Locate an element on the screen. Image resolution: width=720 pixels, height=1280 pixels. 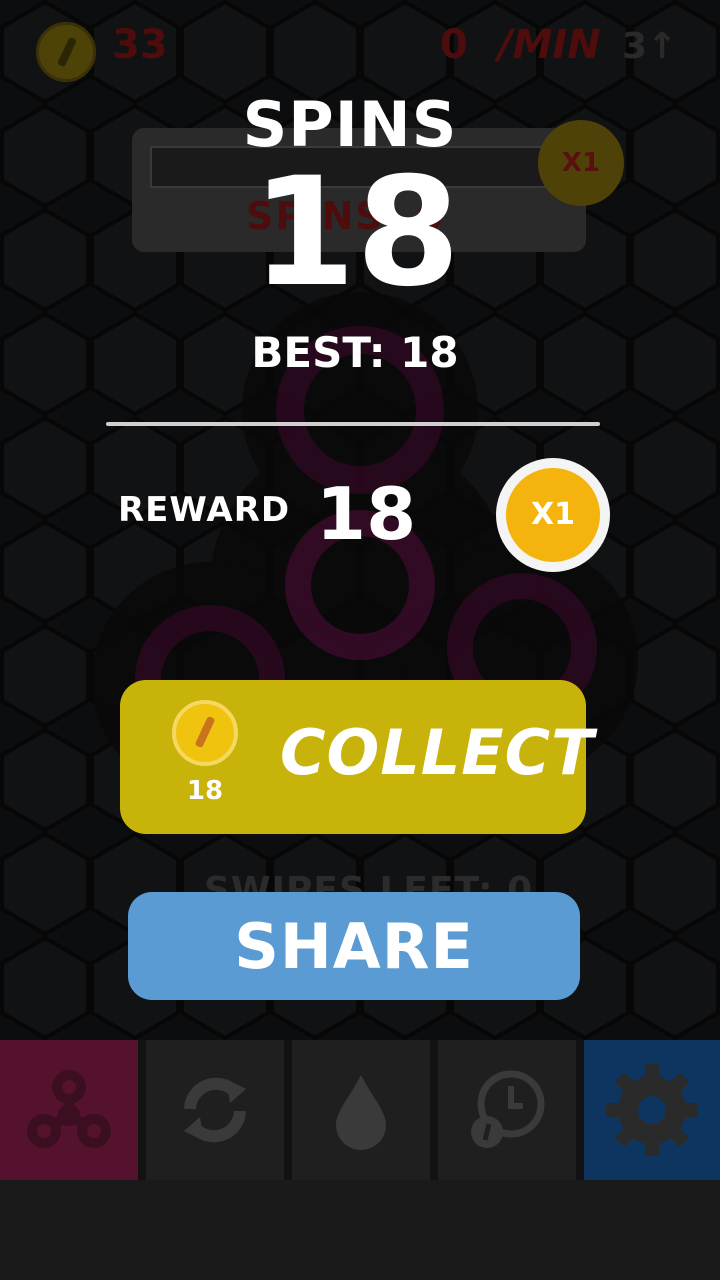
coin-count: 33 is located at coordinates (140, 45).